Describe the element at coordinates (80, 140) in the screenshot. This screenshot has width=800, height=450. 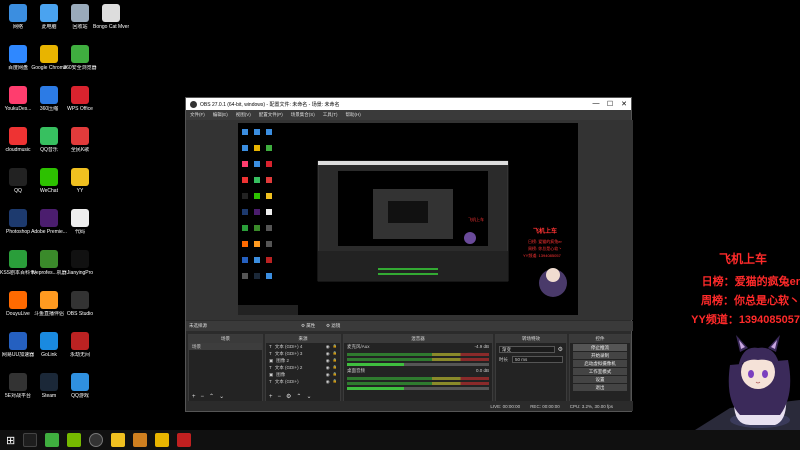
I see `desktop-icon: 全民K歌` at that location.